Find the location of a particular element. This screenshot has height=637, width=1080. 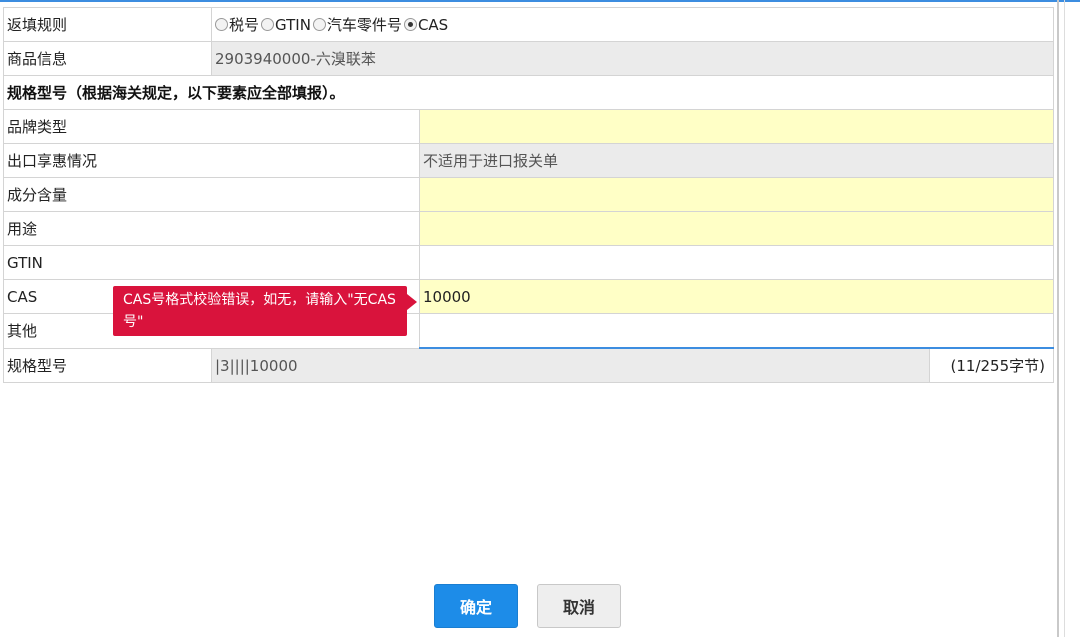

cas-input: 10000 is located at coordinates (736, 296).